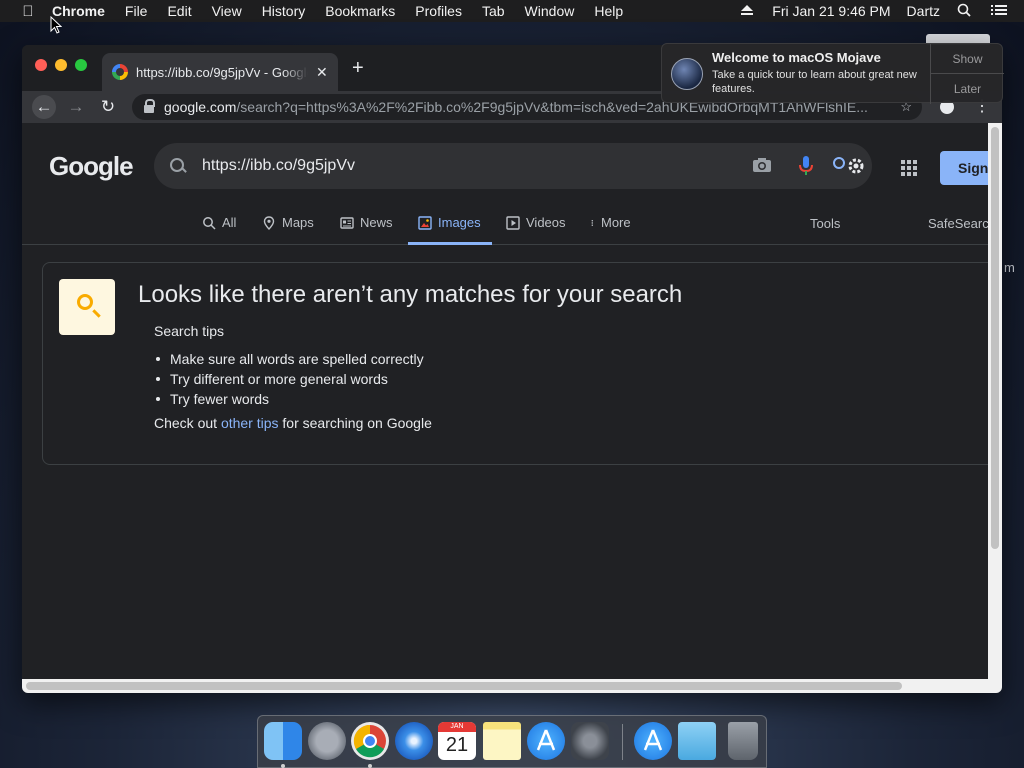 This screenshot has width=1024, height=768. I want to click on launchpad-icon, so click(327, 741).